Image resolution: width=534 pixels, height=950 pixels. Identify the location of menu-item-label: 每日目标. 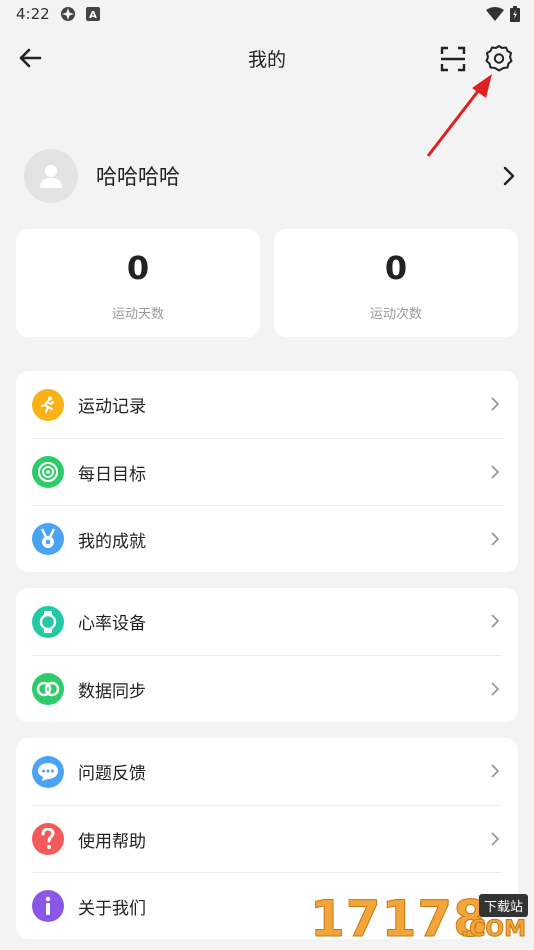
(112, 474).